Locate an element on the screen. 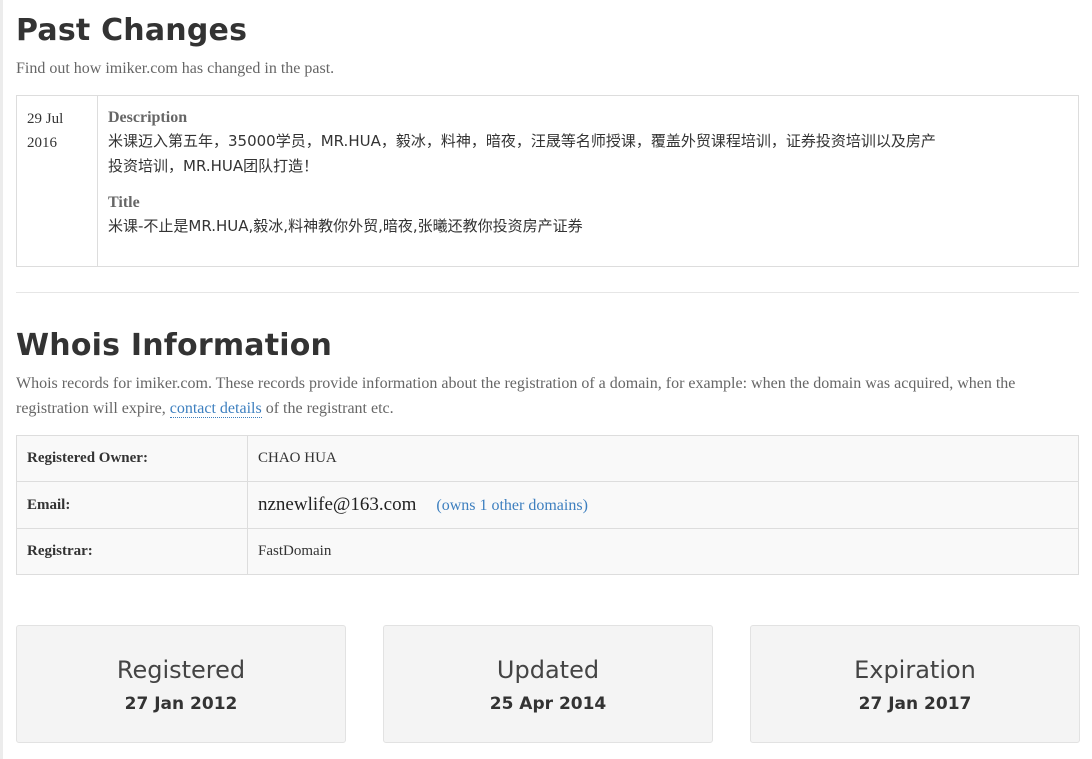 The height and width of the screenshot is (759, 1092). description-label: Description is located at coordinates (148, 117).